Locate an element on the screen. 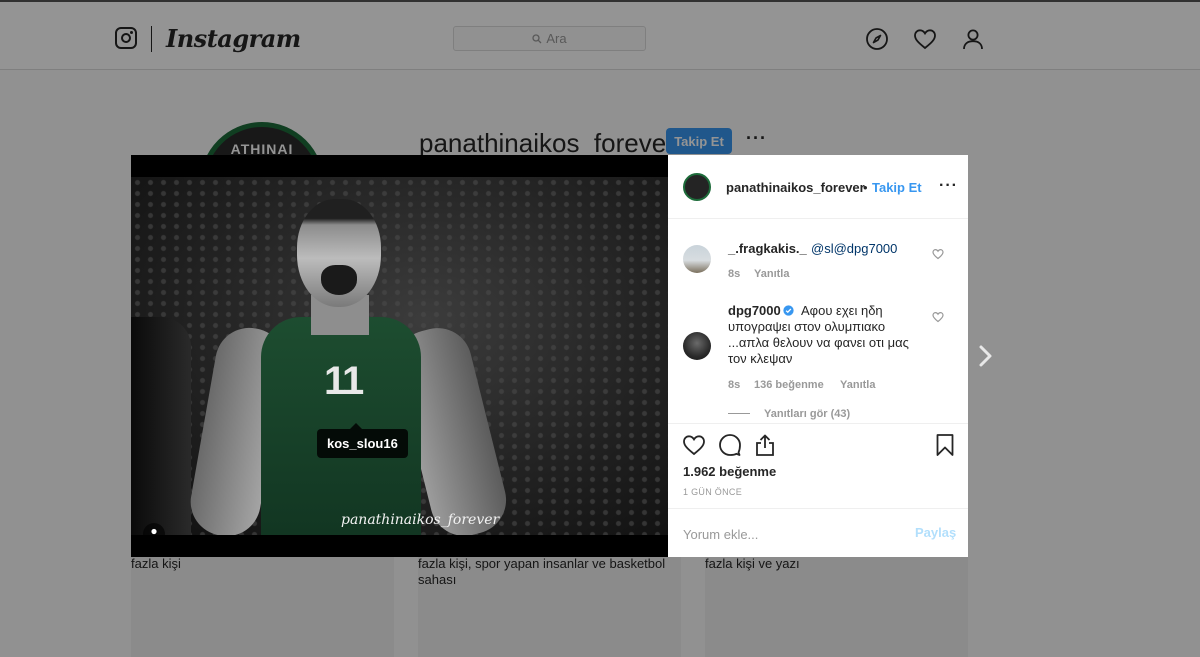  photo-player-mouth is located at coordinates (339, 280).